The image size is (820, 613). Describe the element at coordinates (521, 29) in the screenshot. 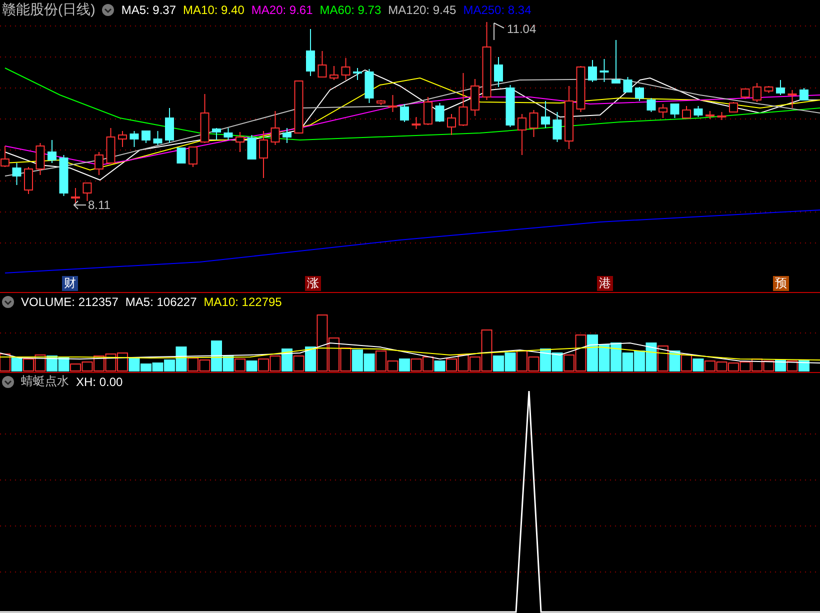

I see `high-price-label: 11.04` at that location.